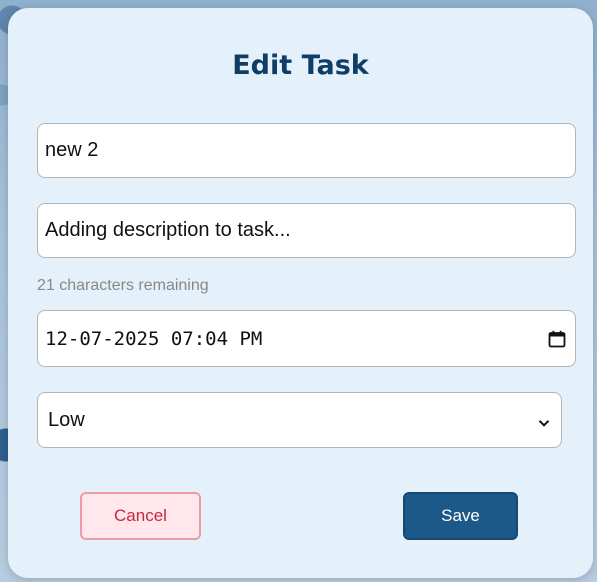 This screenshot has width=597, height=582. I want to click on task-name-input: new 2, so click(306, 150).